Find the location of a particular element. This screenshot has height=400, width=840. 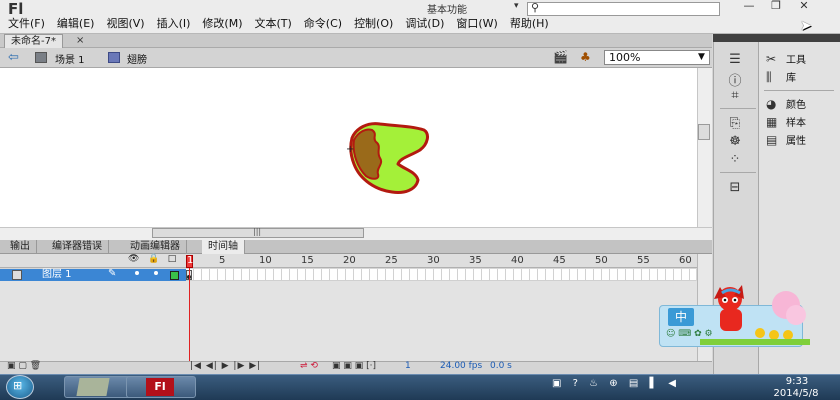

dock-item-swatches: ▦ 样本 is located at coordinates (801, 122).